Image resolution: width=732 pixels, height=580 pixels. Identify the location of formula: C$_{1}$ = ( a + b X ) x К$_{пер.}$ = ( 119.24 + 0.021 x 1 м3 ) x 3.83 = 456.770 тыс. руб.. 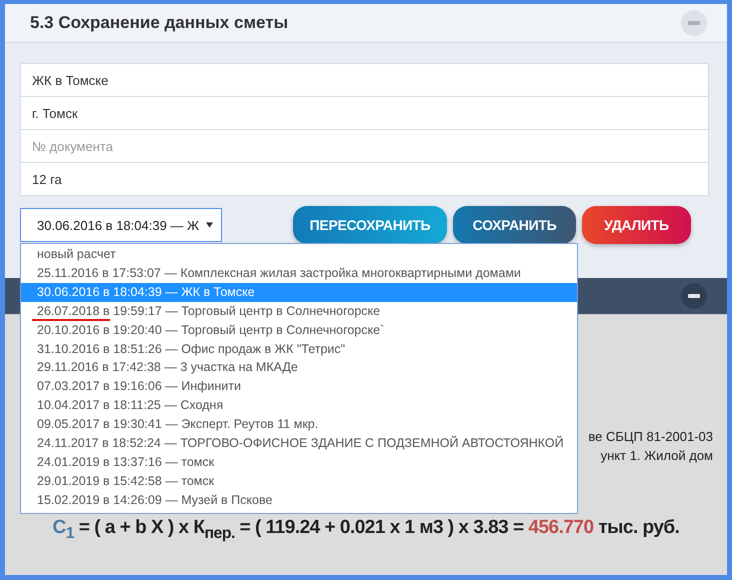
(366, 530).